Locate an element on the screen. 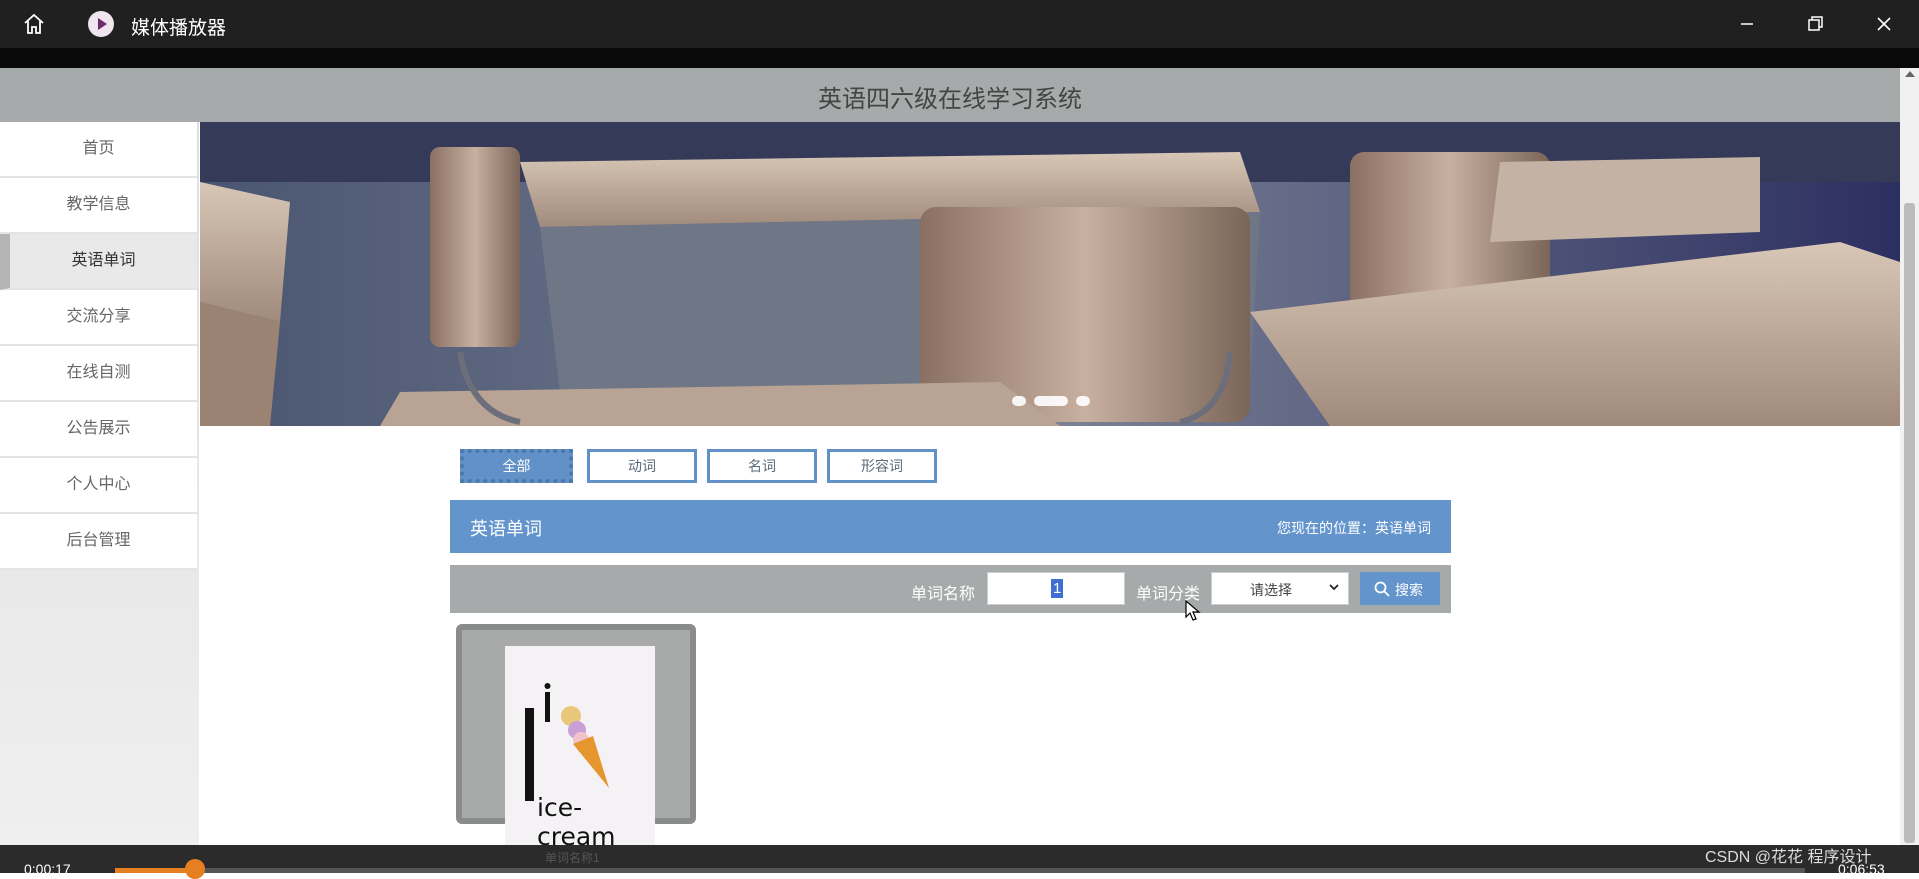 This screenshot has width=1919, height=879. word-card: ice-cream is located at coordinates (576, 737).